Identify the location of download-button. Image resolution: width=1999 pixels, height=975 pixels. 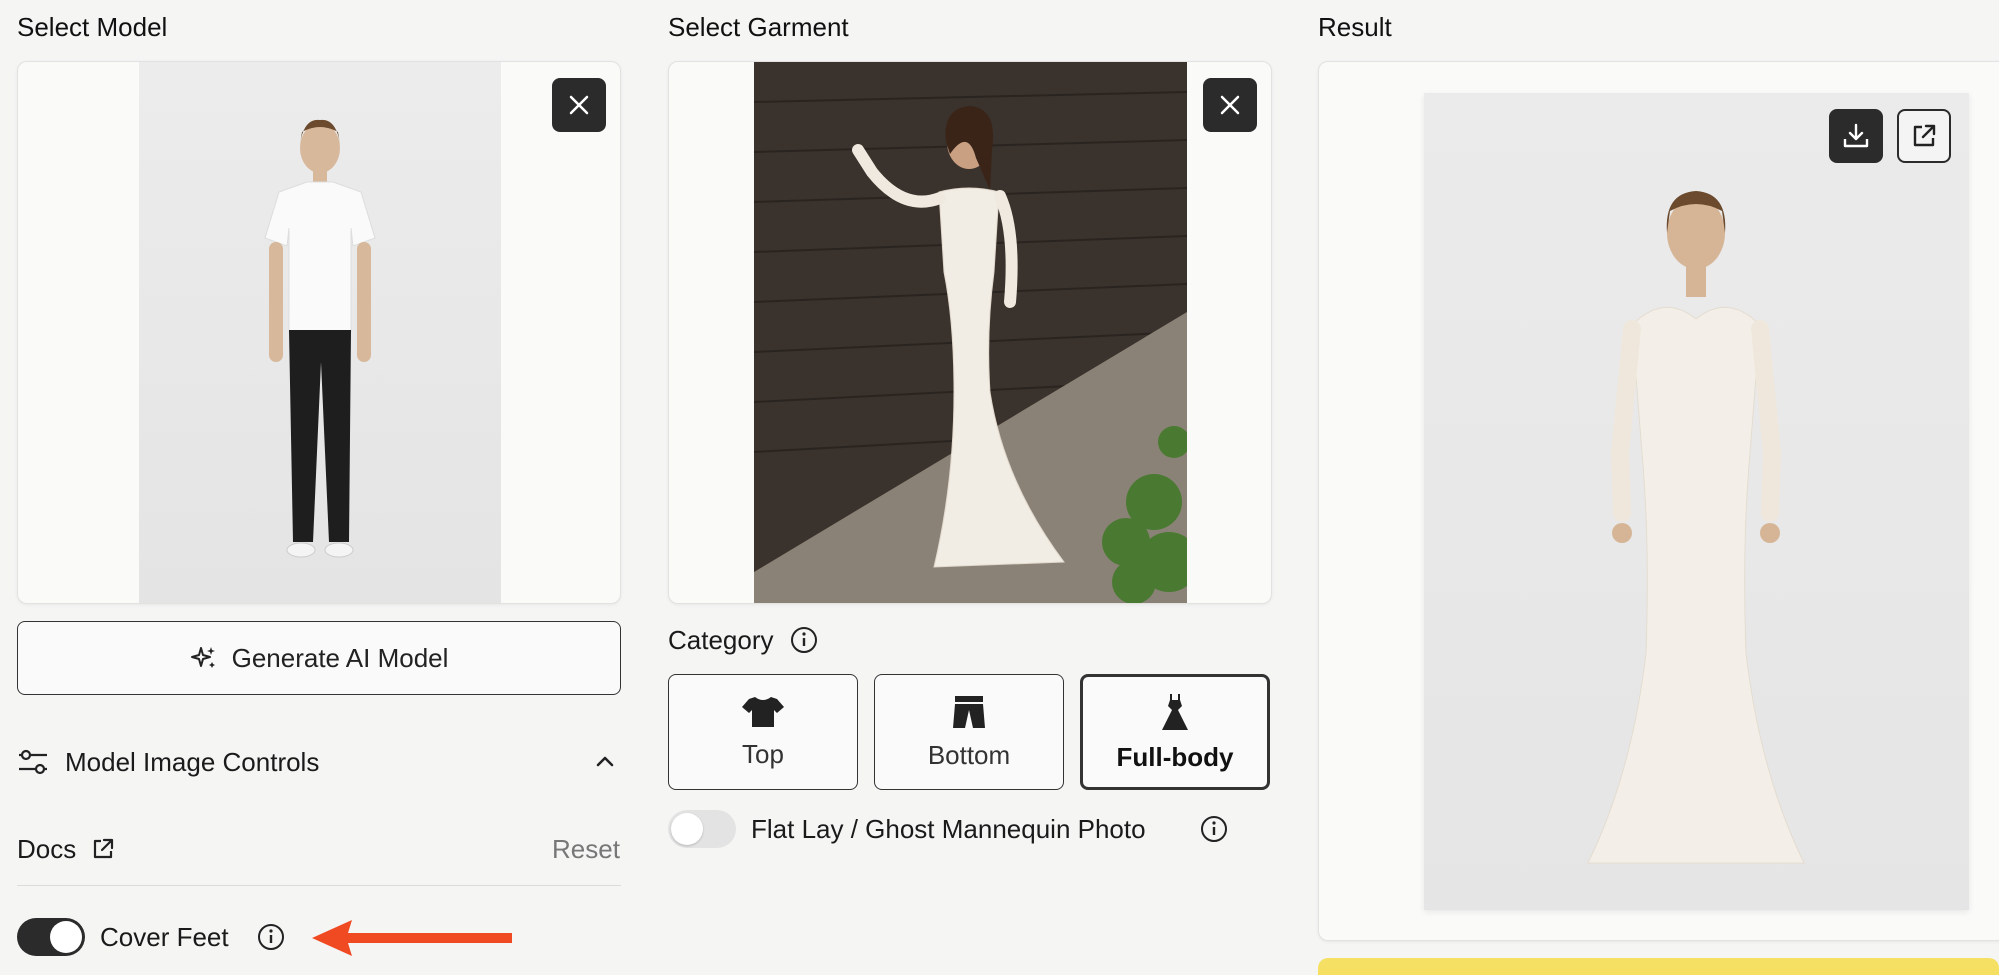
(1856, 136).